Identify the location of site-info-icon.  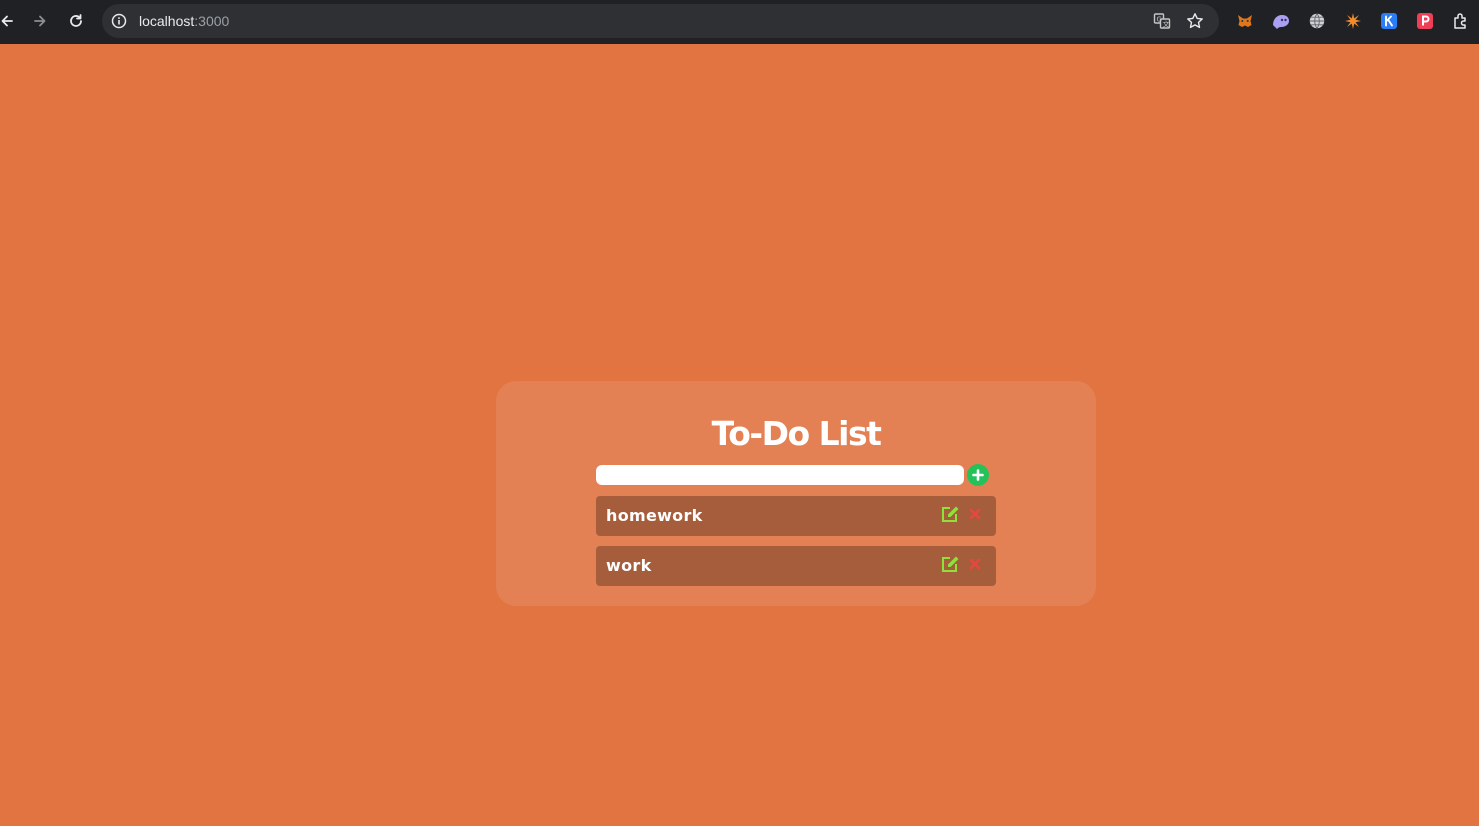
(119, 21).